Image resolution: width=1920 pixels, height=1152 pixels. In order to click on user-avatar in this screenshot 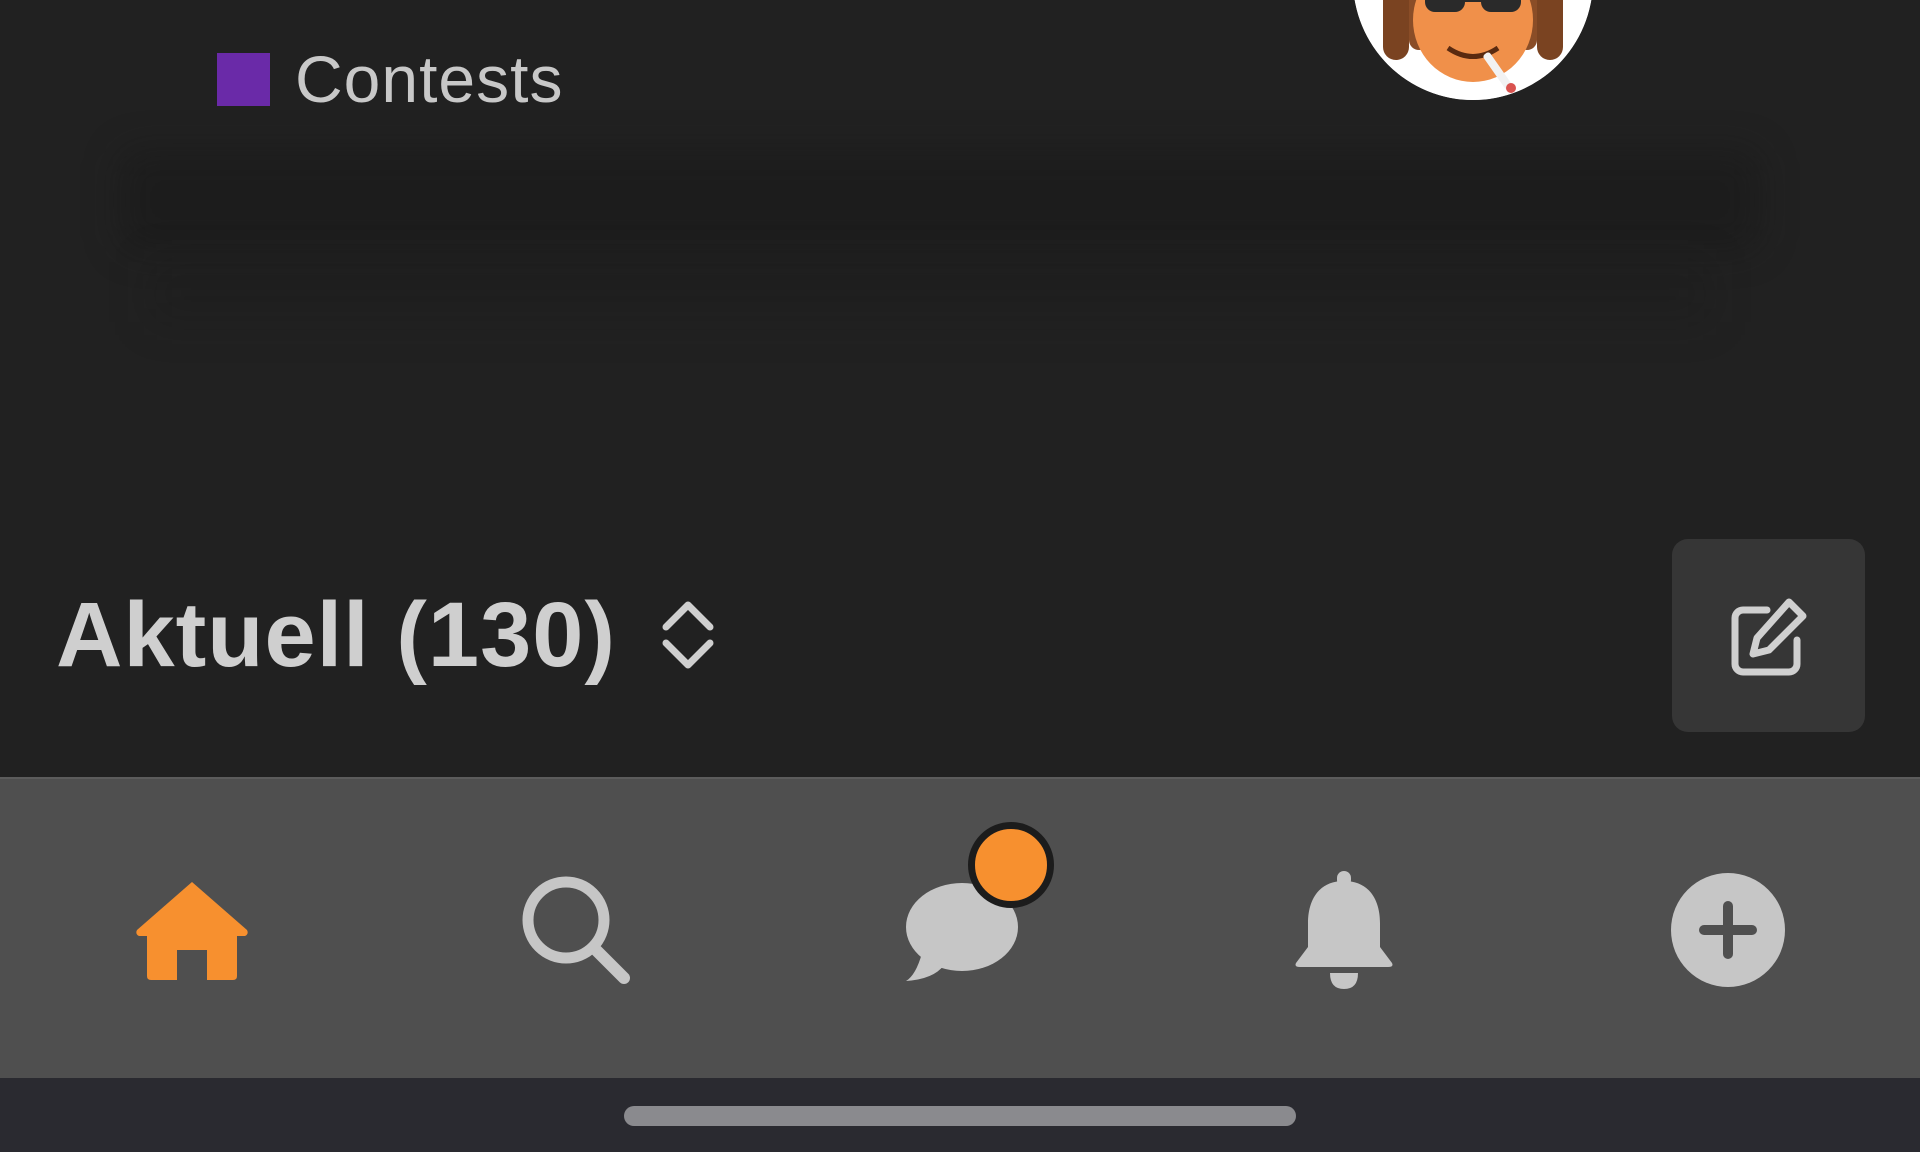, I will do `click(1473, 50)`.